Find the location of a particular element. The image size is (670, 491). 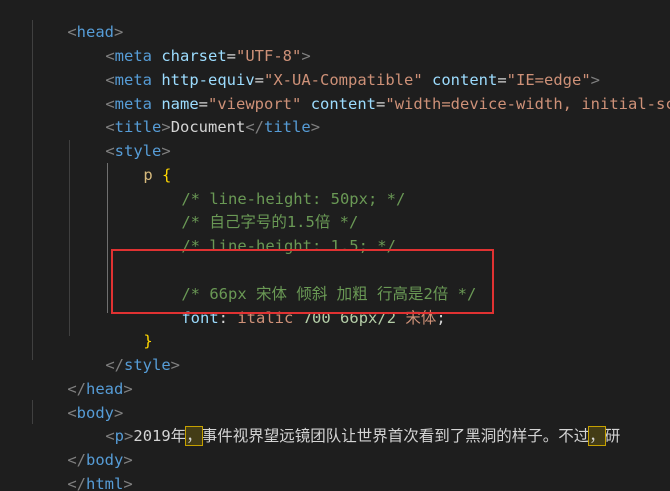

code-line: <meta charset="UTF-8"> is located at coordinates (189, 43).